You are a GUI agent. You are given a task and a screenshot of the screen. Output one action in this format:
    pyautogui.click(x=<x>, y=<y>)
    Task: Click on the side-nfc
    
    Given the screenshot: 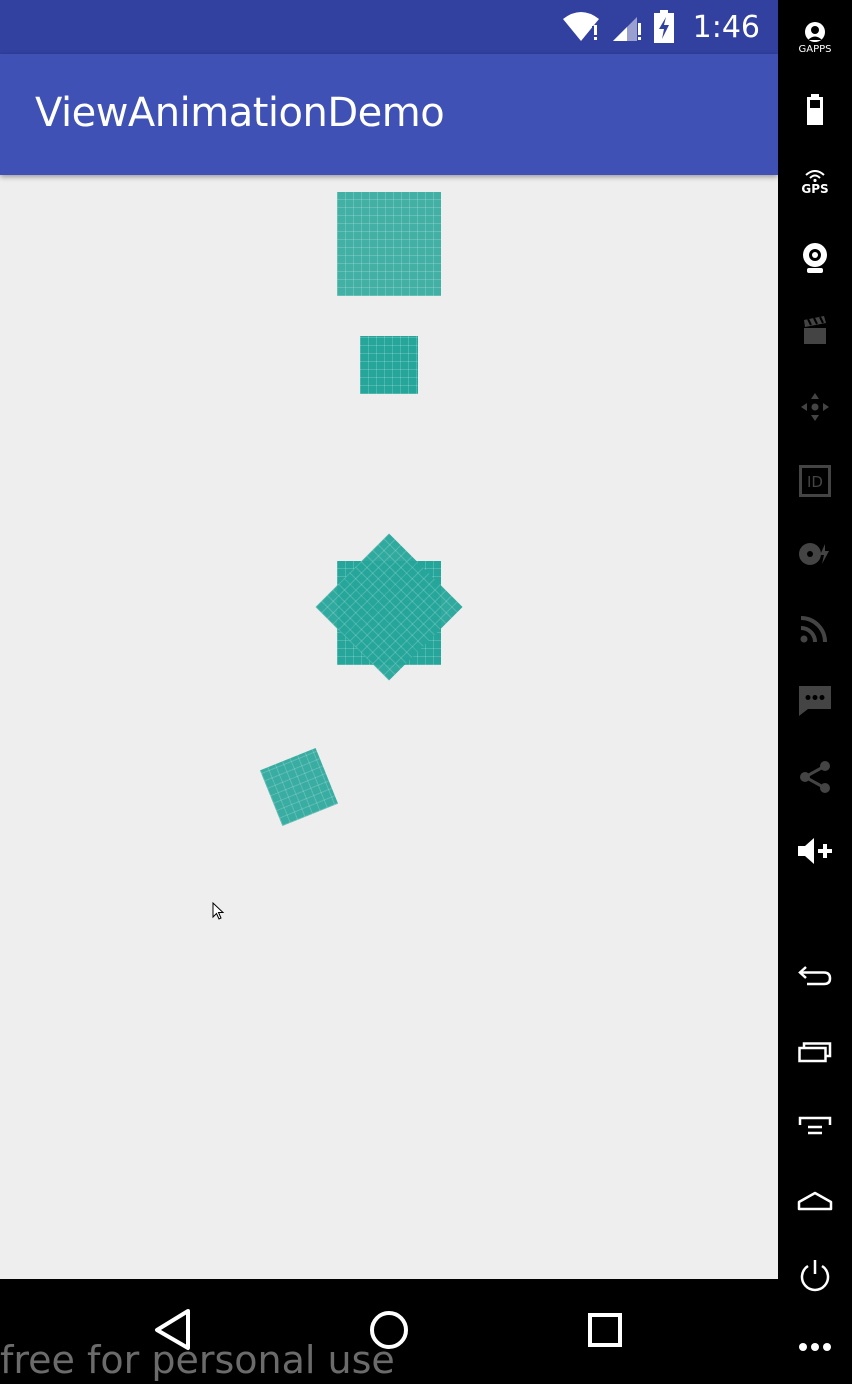 What is the action you would take?
    pyautogui.click(x=815, y=554)
    